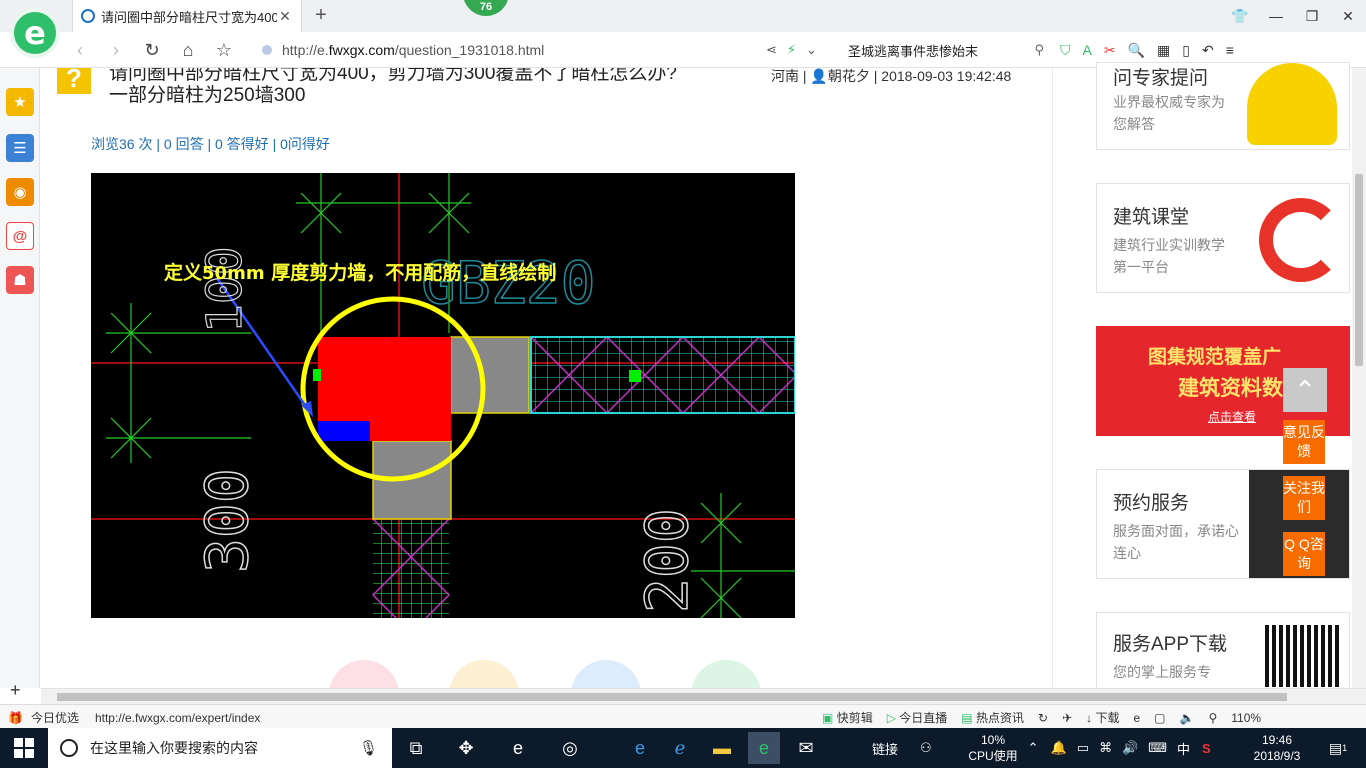  What do you see at coordinates (1359, 378) in the screenshot?
I see `vertical-scrollbar` at bounding box center [1359, 378].